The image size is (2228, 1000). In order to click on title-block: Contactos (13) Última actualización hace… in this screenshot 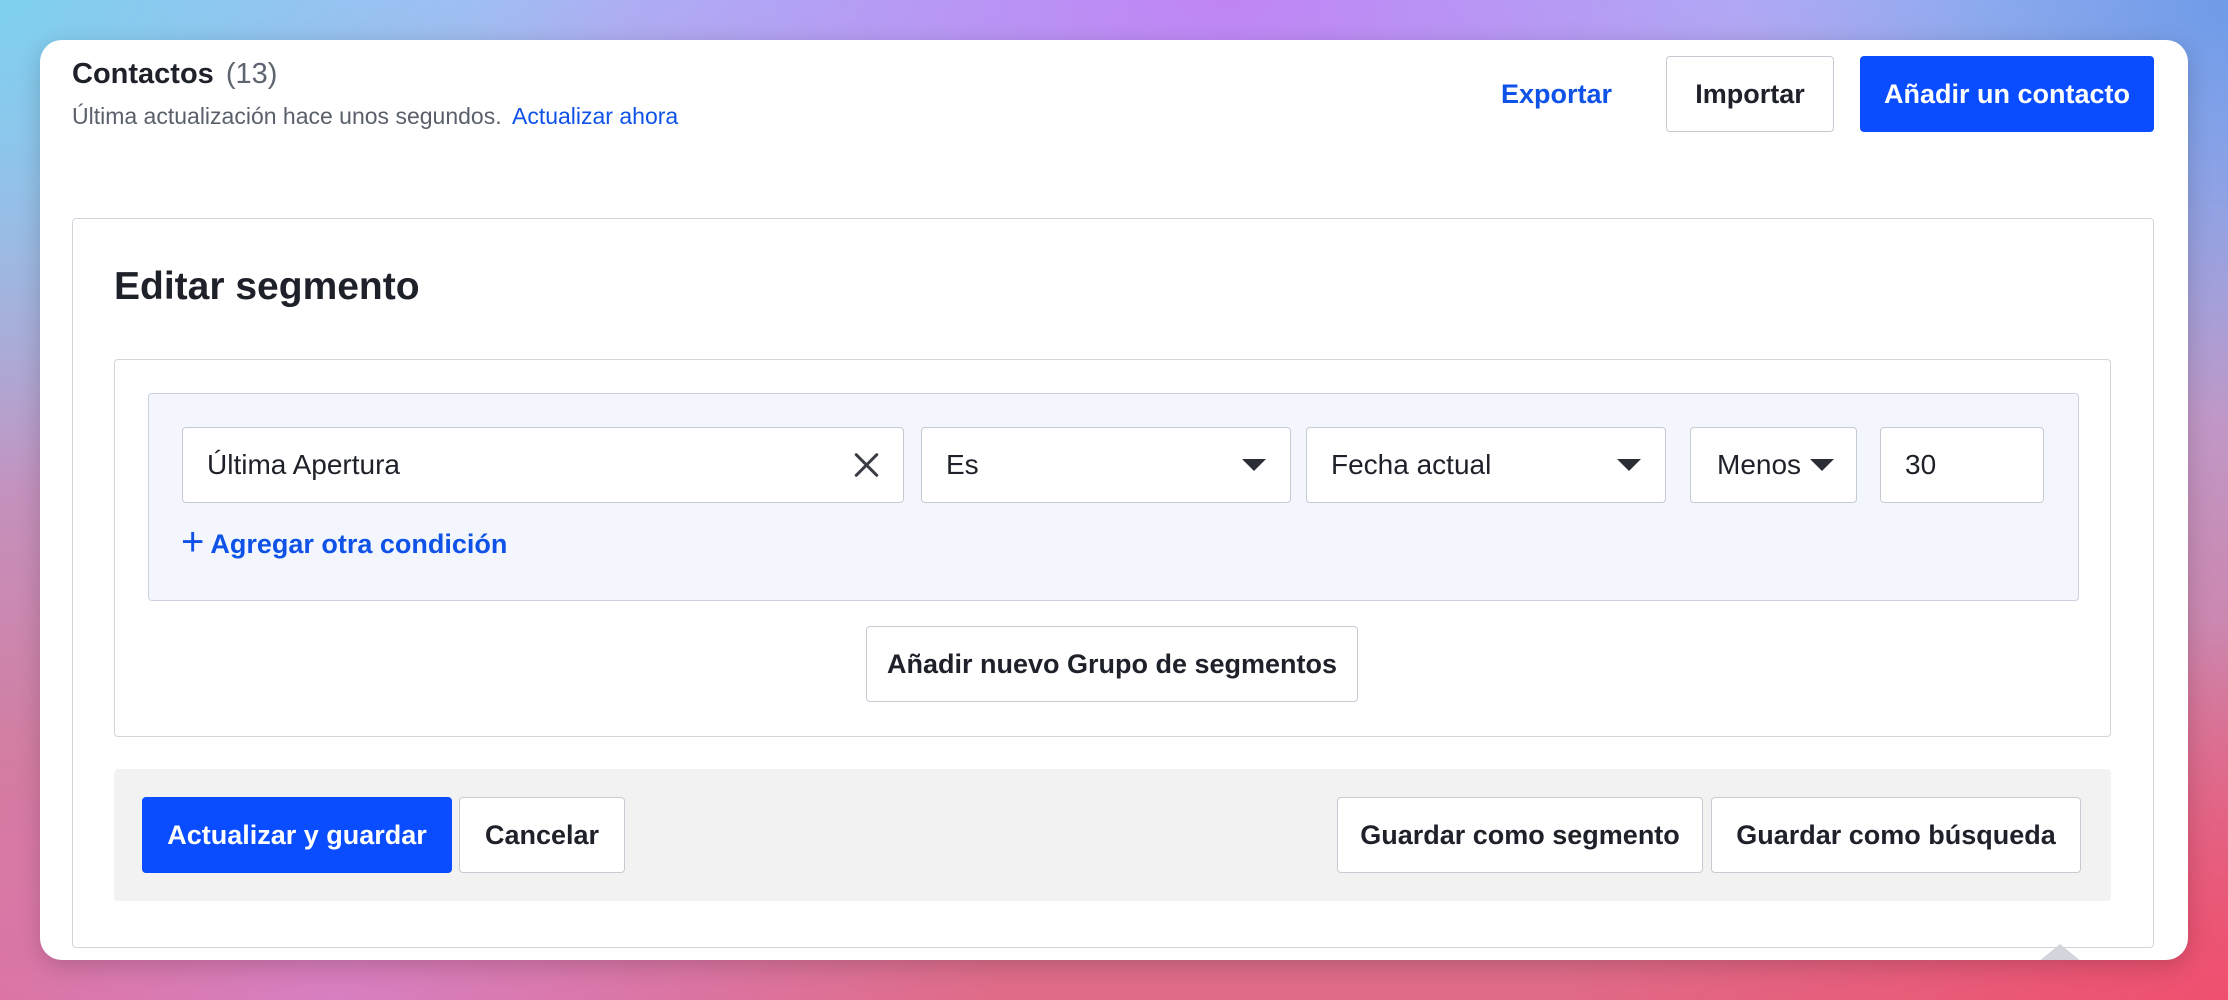, I will do `click(375, 94)`.